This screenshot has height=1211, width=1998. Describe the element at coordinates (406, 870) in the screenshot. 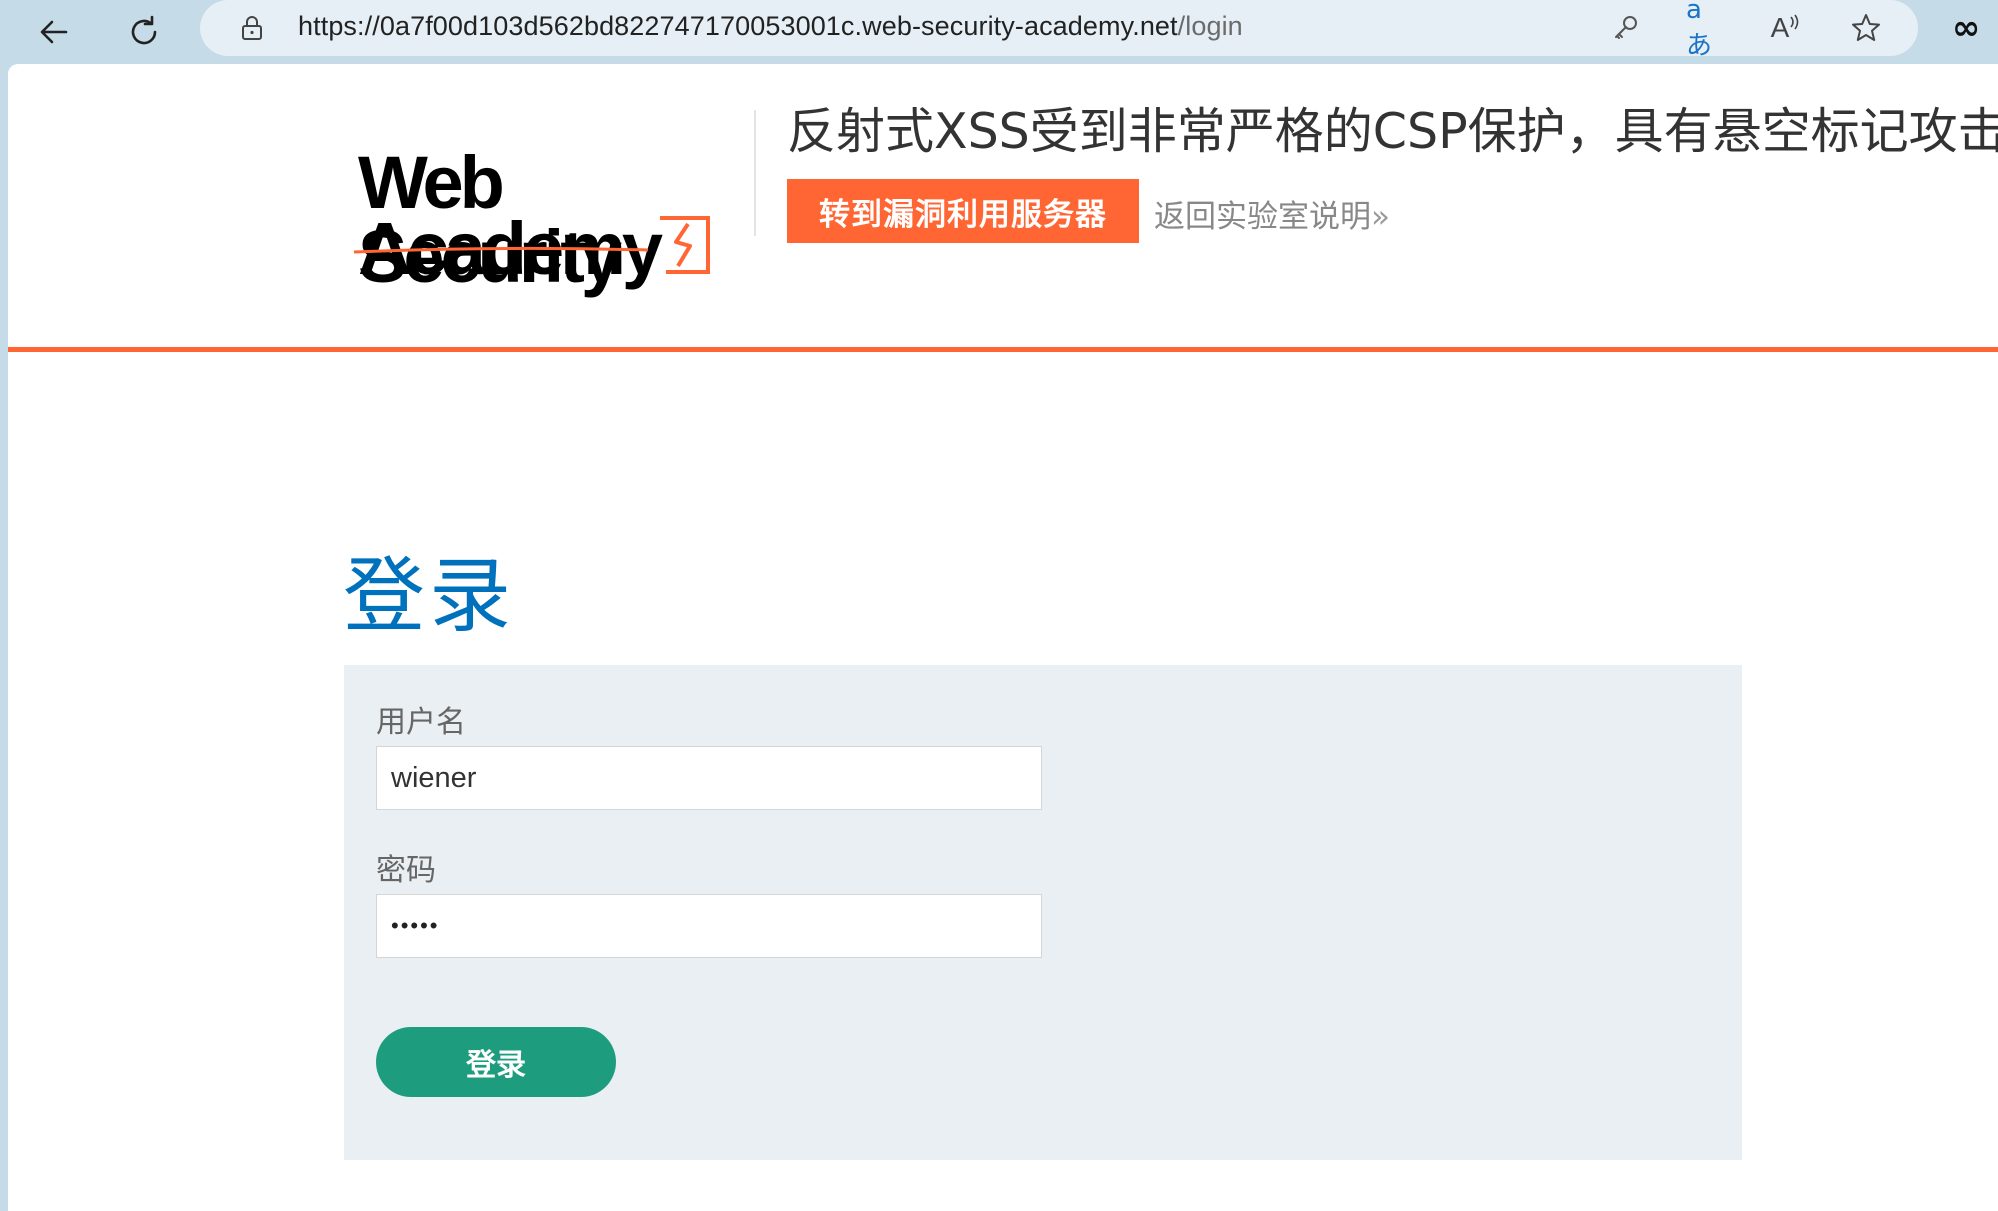

I see `password-label: 密码` at that location.